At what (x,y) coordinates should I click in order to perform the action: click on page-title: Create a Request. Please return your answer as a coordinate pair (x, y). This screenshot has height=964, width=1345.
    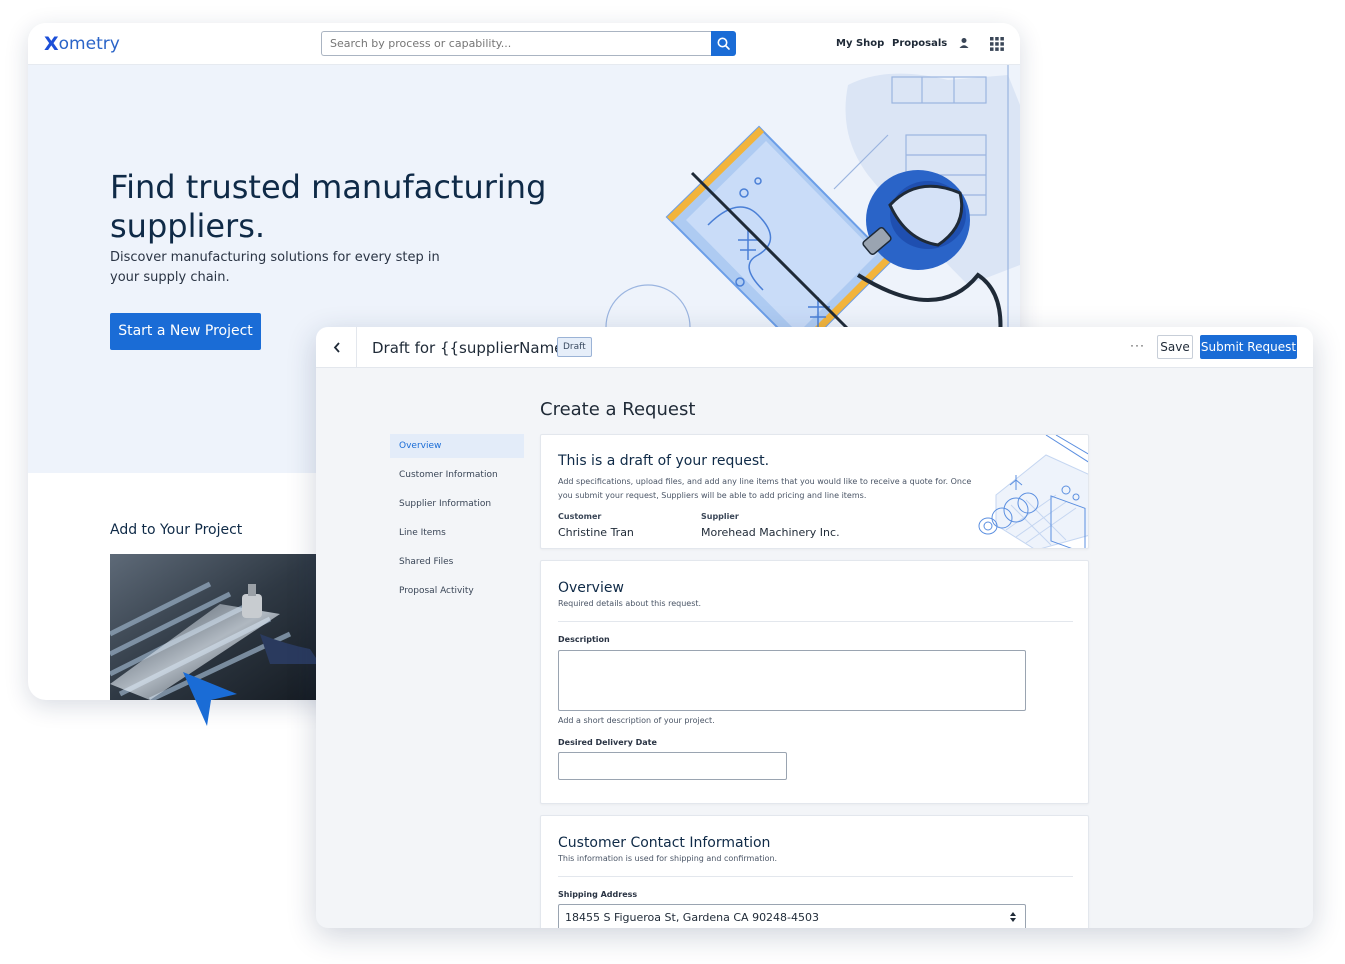
    Looking at the image, I should click on (618, 409).